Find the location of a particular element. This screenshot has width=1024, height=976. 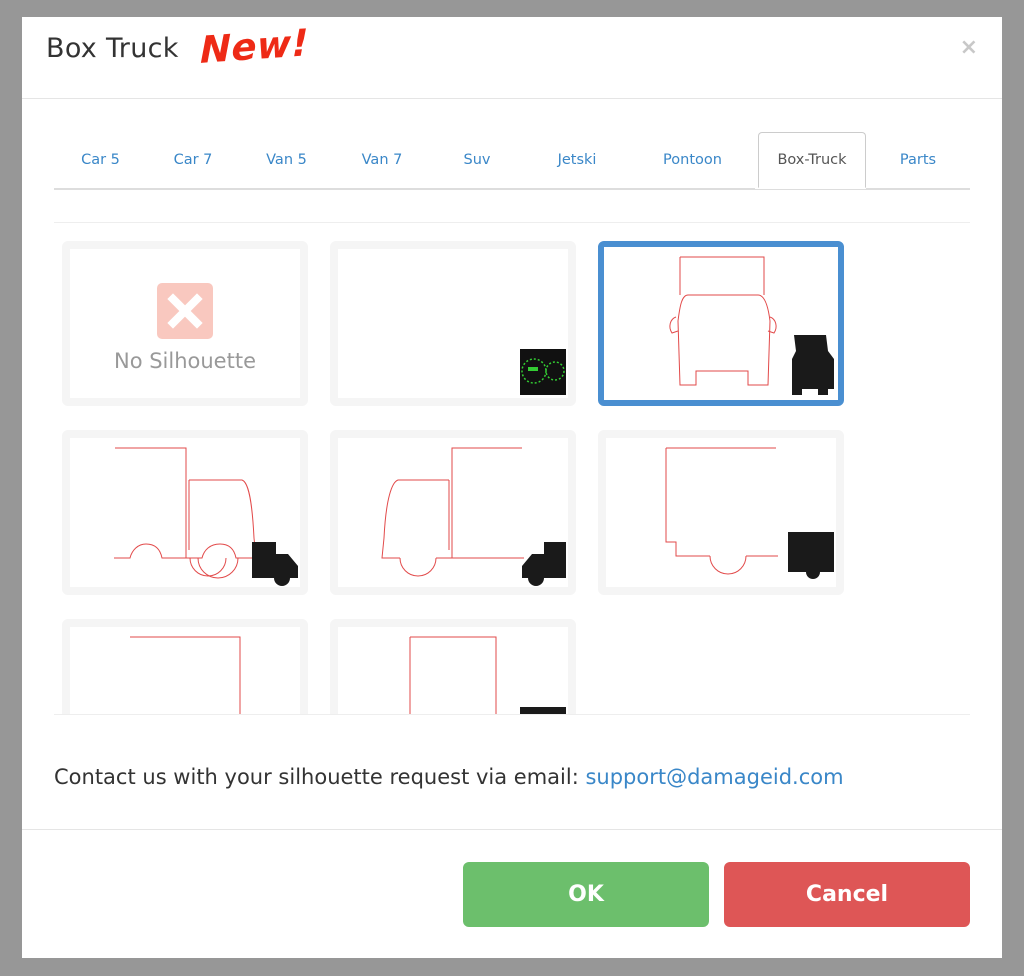

support-email-link: support@damageid.com is located at coordinates (714, 777).